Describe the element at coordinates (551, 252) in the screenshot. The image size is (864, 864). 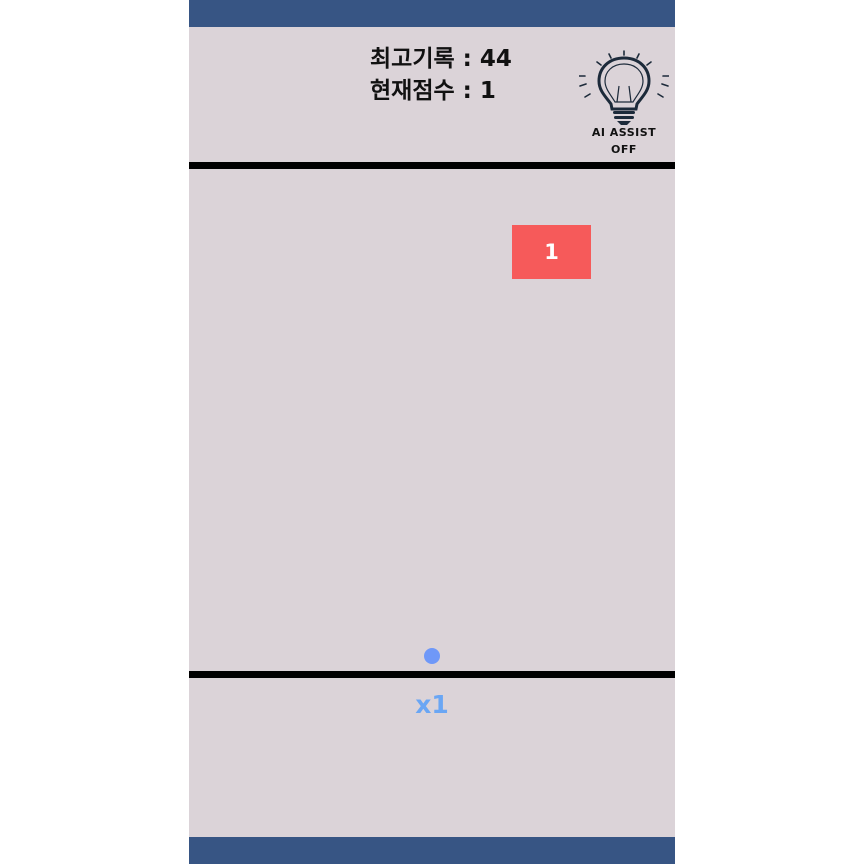
I see `number-block: 1` at that location.